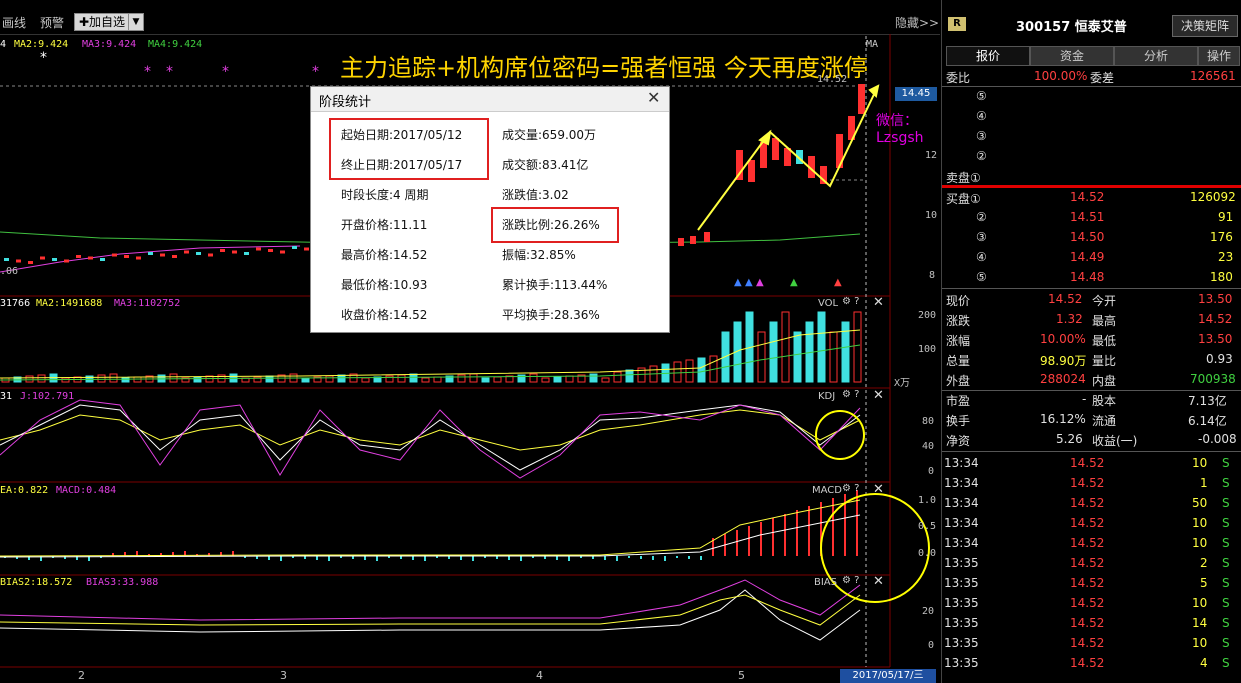 The image size is (1241, 683). What do you see at coordinates (535, 195) in the screenshot?
I see `change-value: 涨跌值:3.02` at bounding box center [535, 195].